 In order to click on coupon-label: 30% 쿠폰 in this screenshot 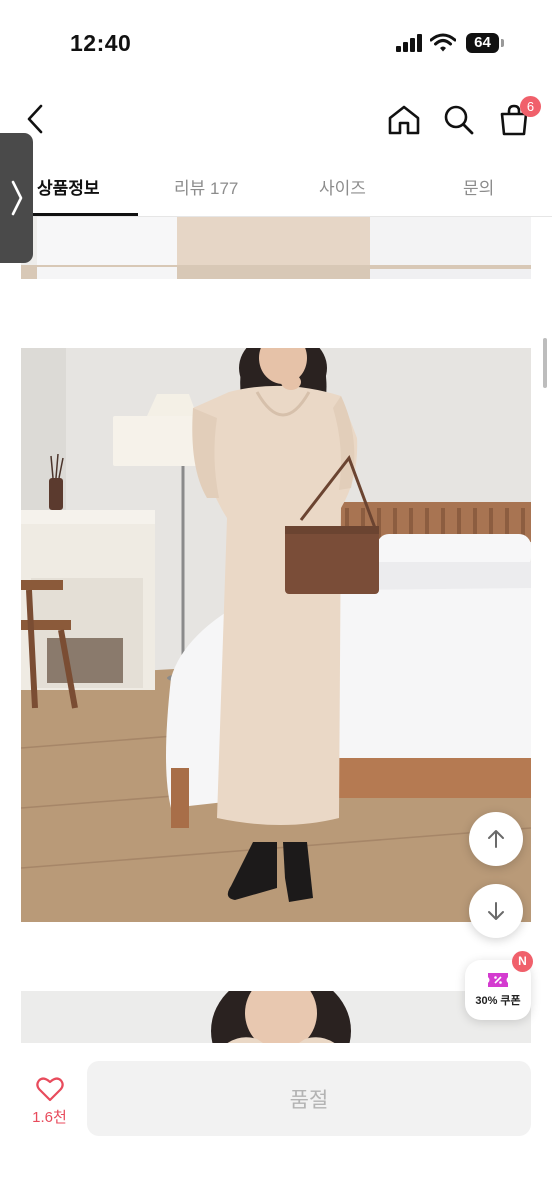, I will do `click(498, 1001)`.